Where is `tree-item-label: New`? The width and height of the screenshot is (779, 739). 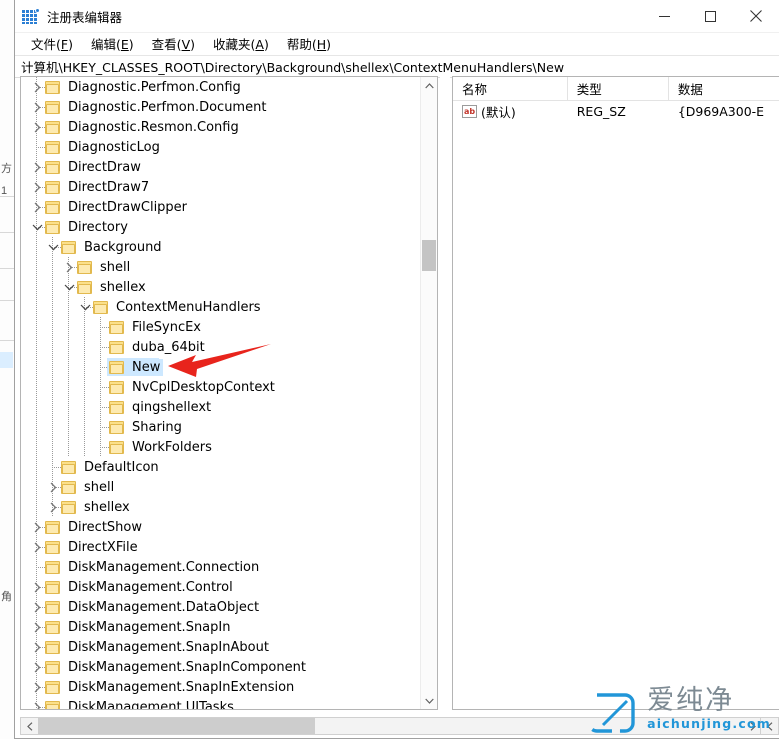
tree-item-label: New is located at coordinates (146, 367).